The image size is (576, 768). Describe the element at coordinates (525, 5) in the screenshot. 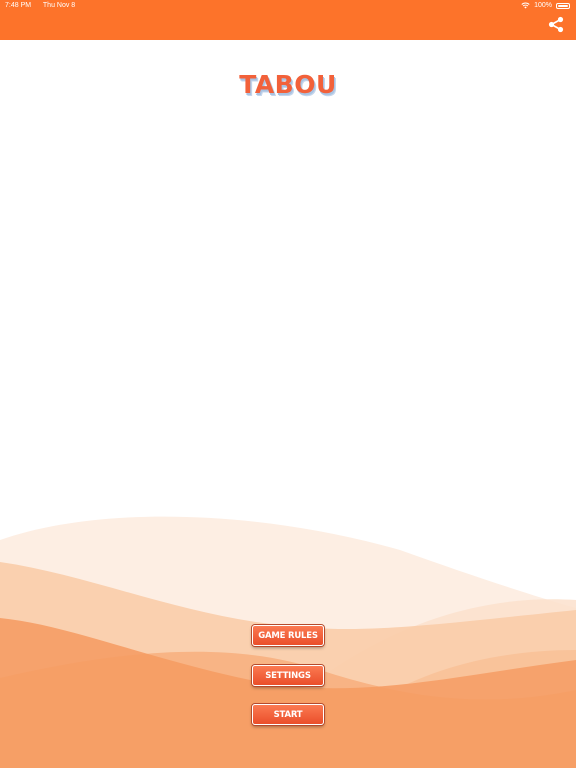

I see `wifi-icon` at that location.